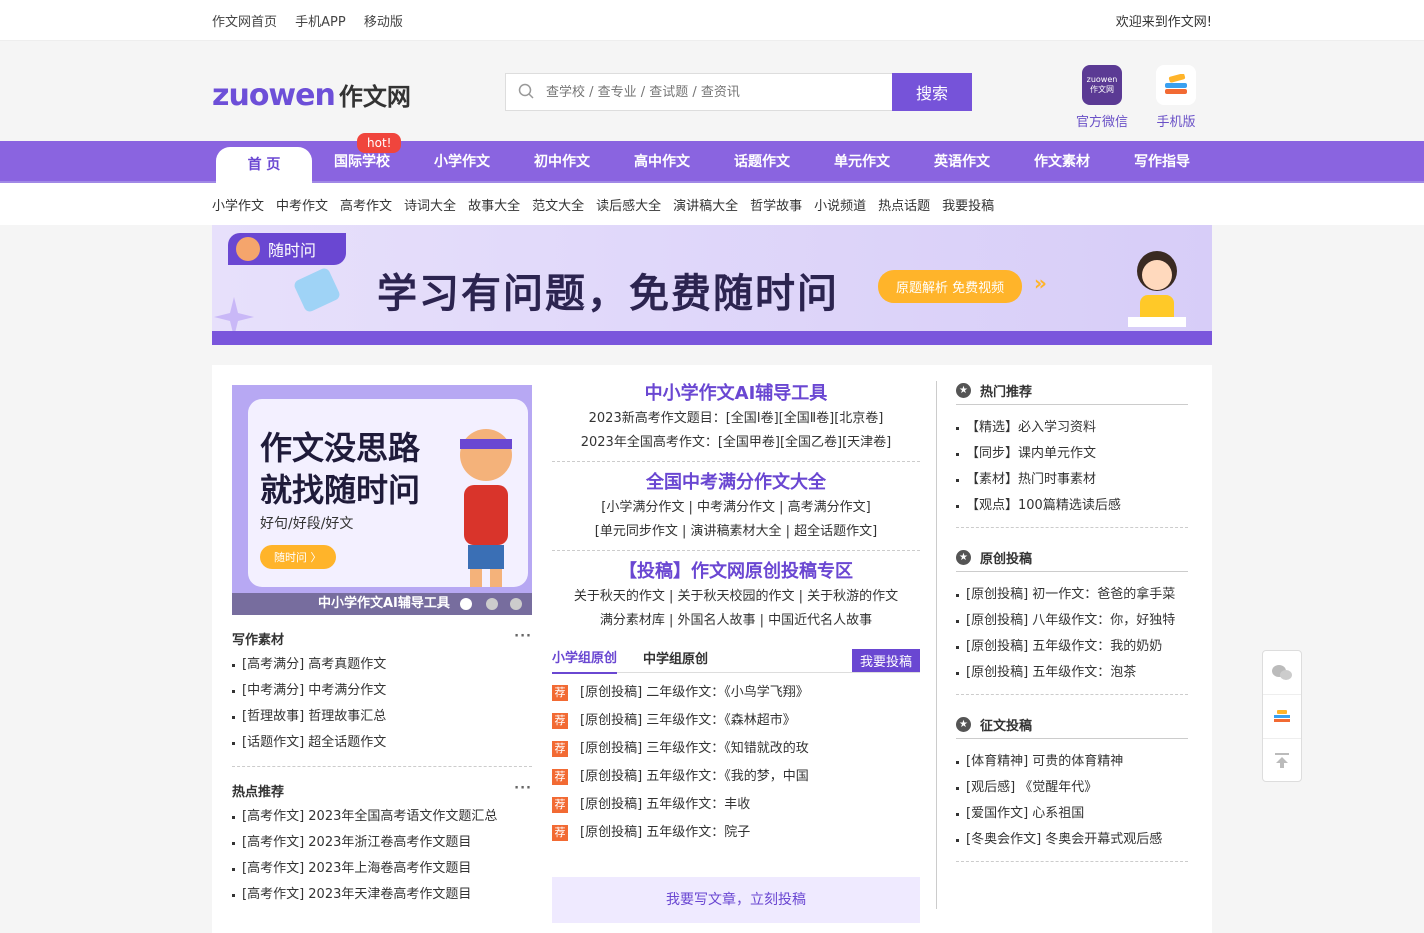  What do you see at coordinates (675, 660) in the screenshot?
I see `tab-middle-original: 中学组原创` at bounding box center [675, 660].